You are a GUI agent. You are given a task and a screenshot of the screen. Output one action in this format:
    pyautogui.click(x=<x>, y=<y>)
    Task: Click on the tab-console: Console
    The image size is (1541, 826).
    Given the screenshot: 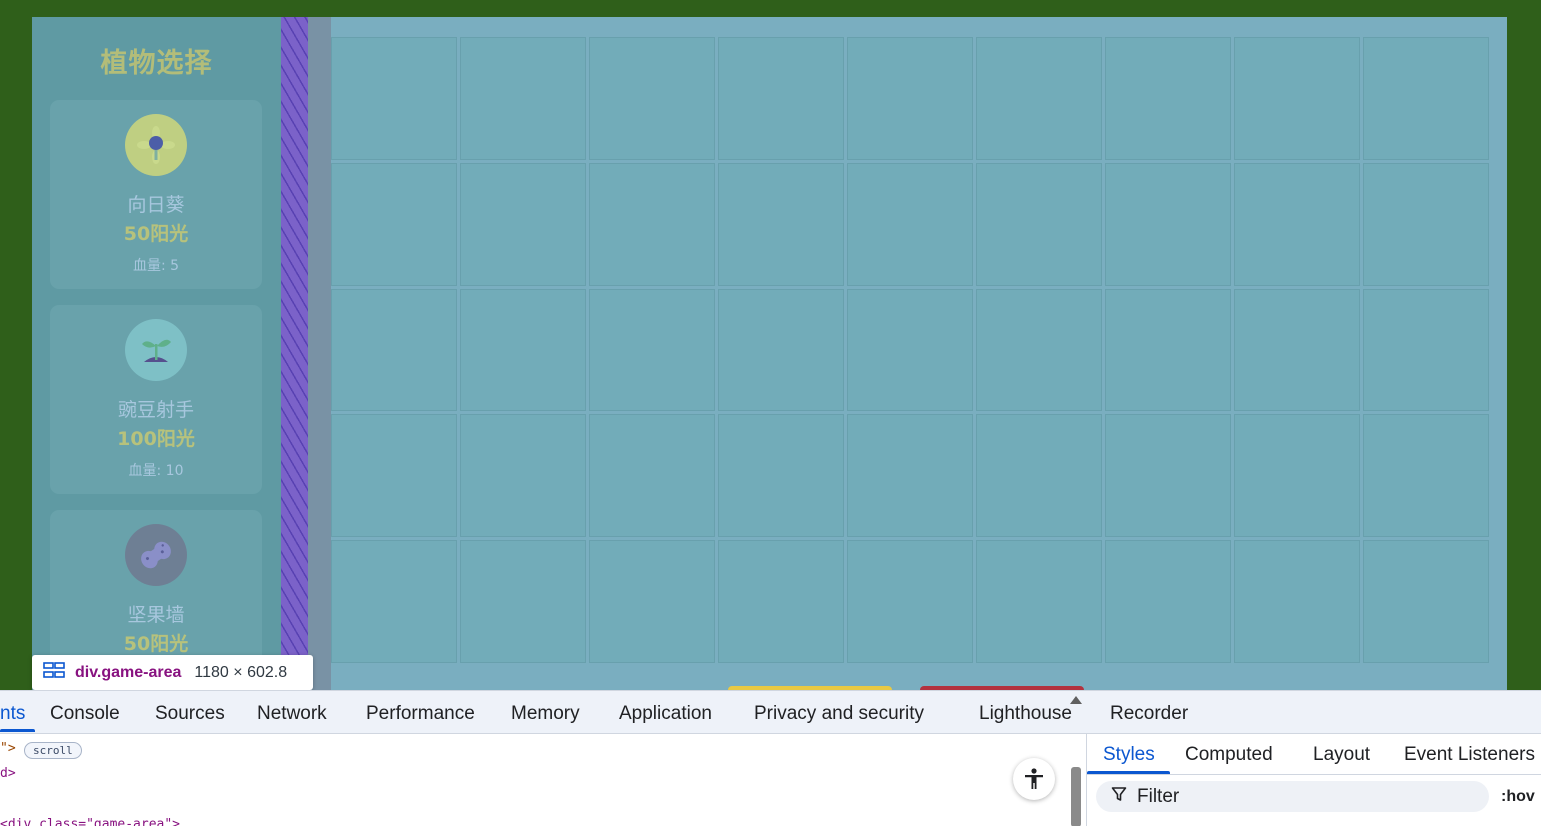 What is the action you would take?
    pyautogui.click(x=85, y=714)
    